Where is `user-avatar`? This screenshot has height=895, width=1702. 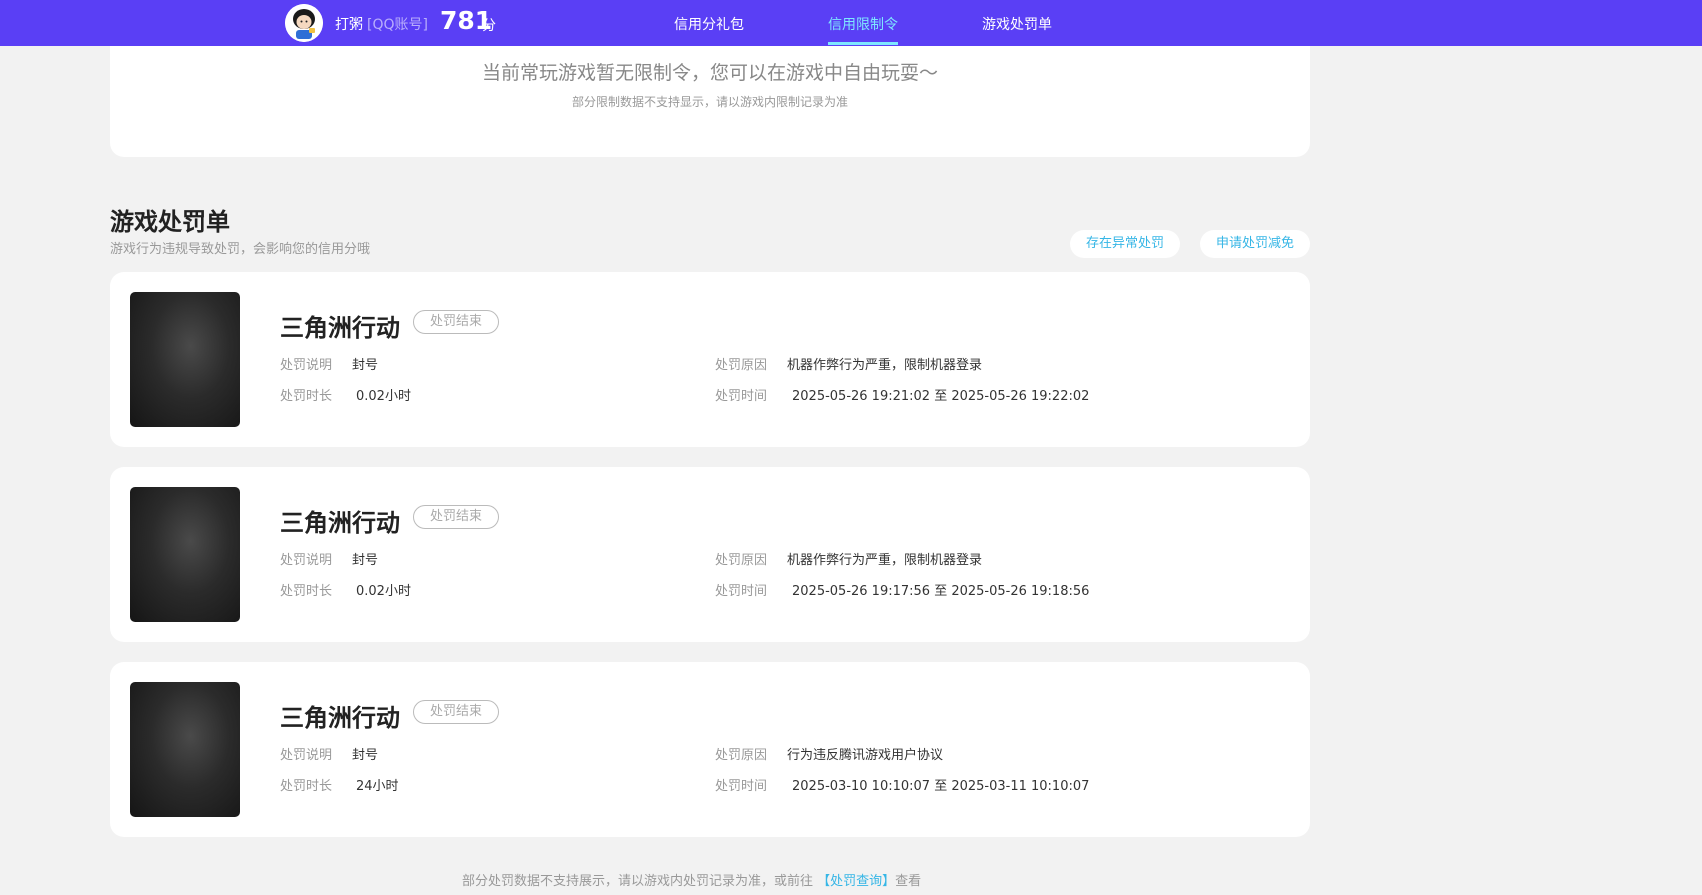
user-avatar is located at coordinates (304, 23).